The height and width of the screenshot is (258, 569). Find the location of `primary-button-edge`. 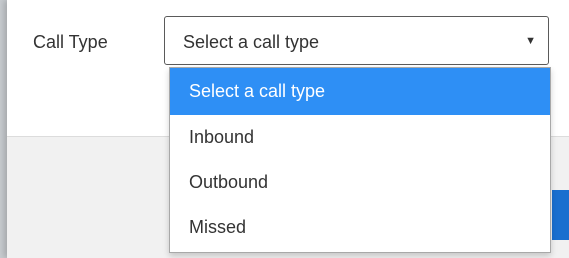

primary-button-edge is located at coordinates (560, 215).